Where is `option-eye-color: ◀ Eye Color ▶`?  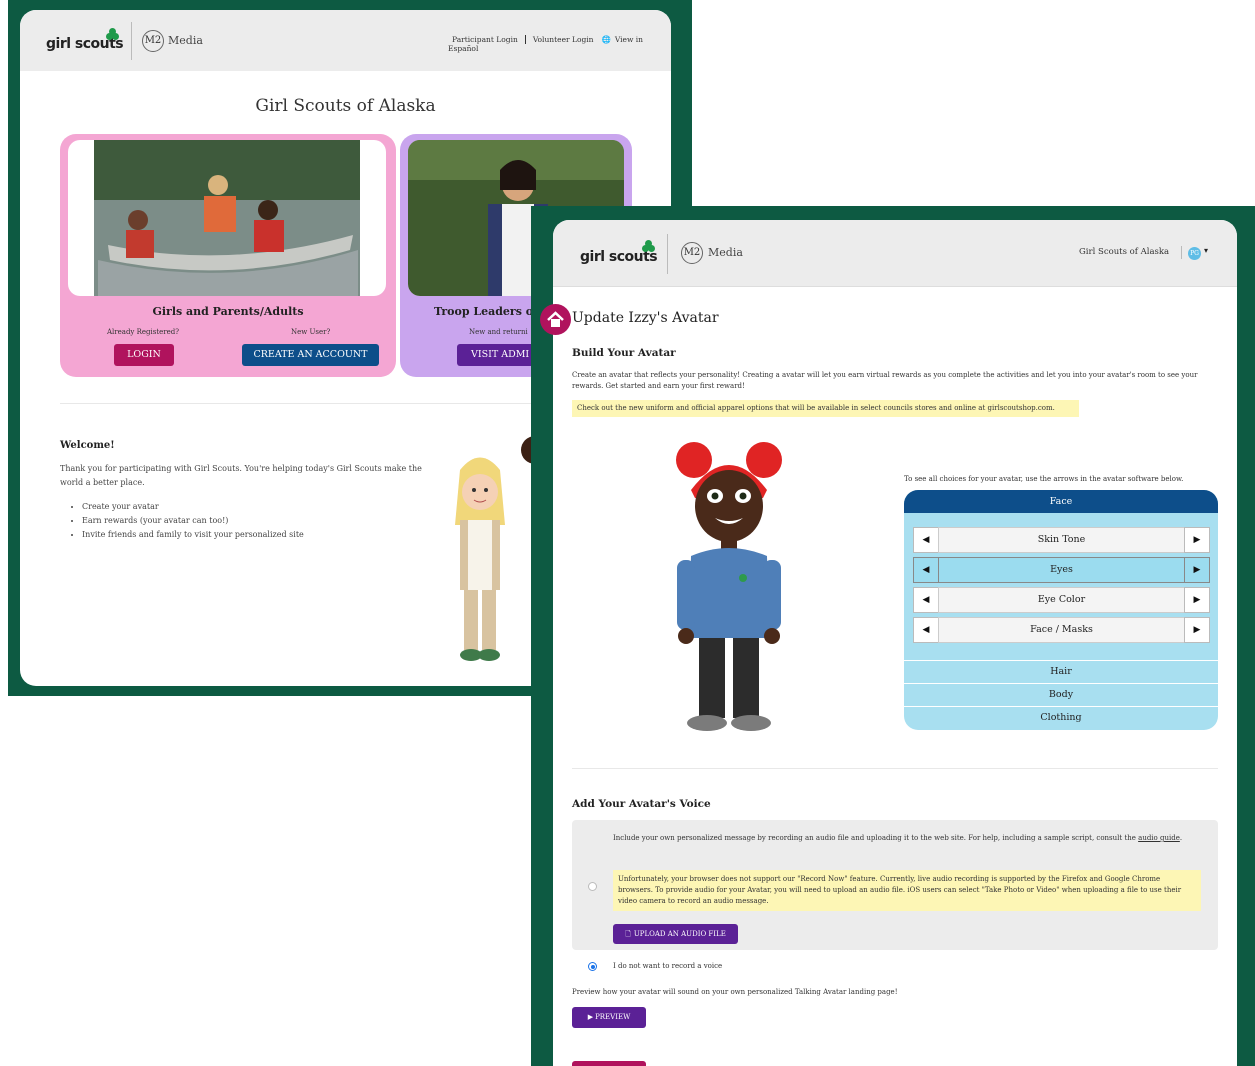
option-eye-color: ◀ Eye Color ▶ is located at coordinates (1061, 600).